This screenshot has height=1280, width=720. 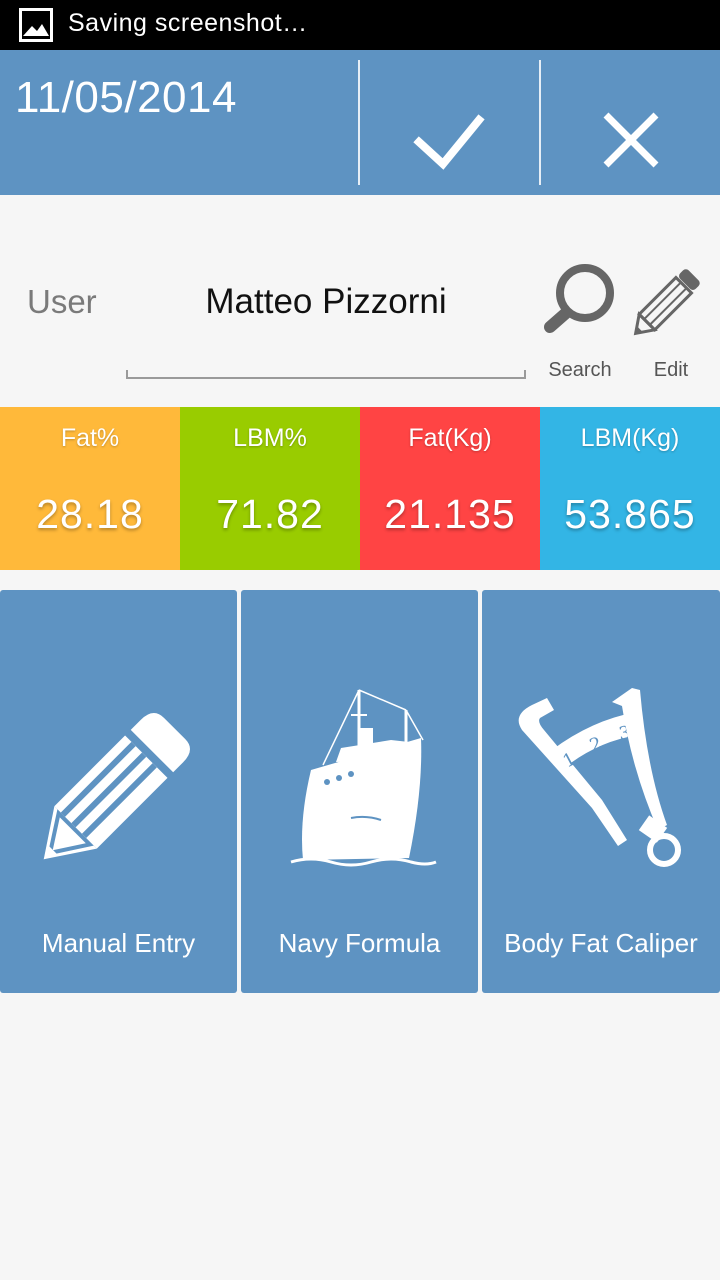 I want to click on user-label: User, so click(x=62, y=301).